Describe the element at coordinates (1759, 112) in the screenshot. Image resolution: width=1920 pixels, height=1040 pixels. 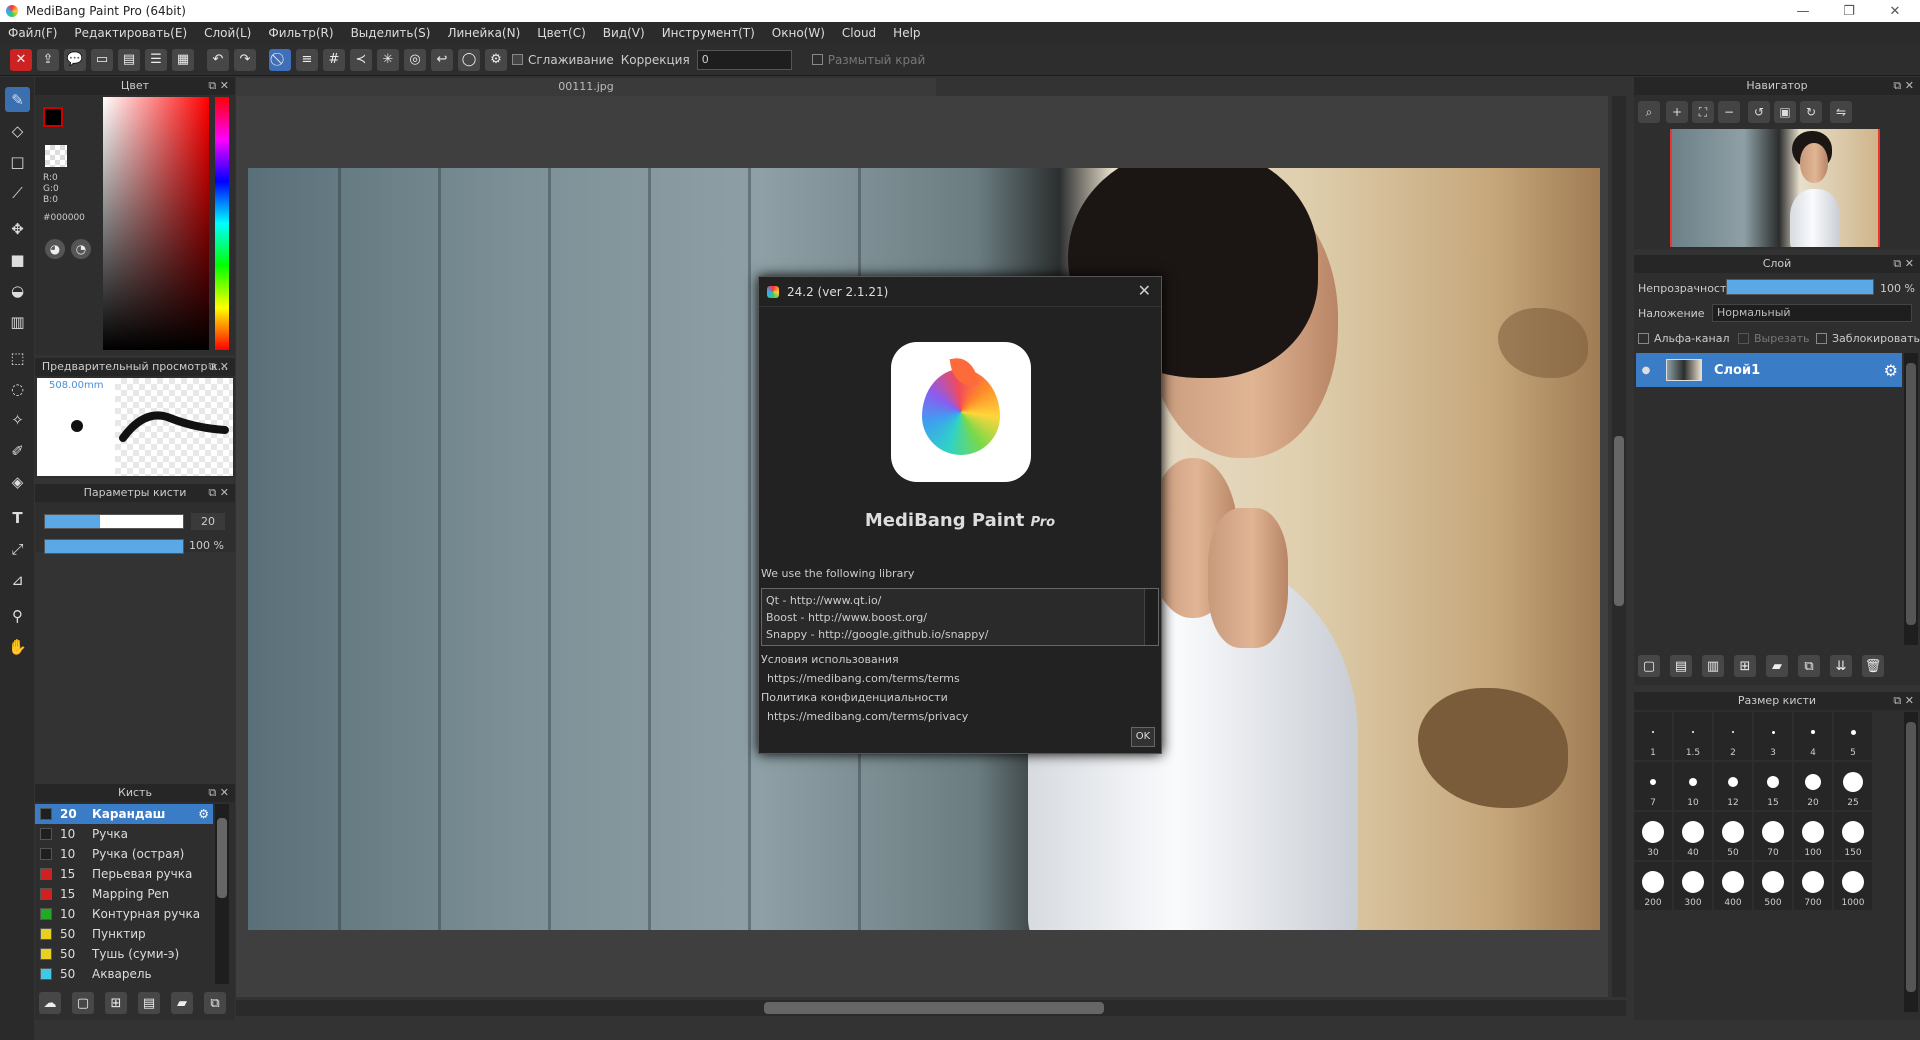
I see `rotate-left-icon: ↺` at that location.